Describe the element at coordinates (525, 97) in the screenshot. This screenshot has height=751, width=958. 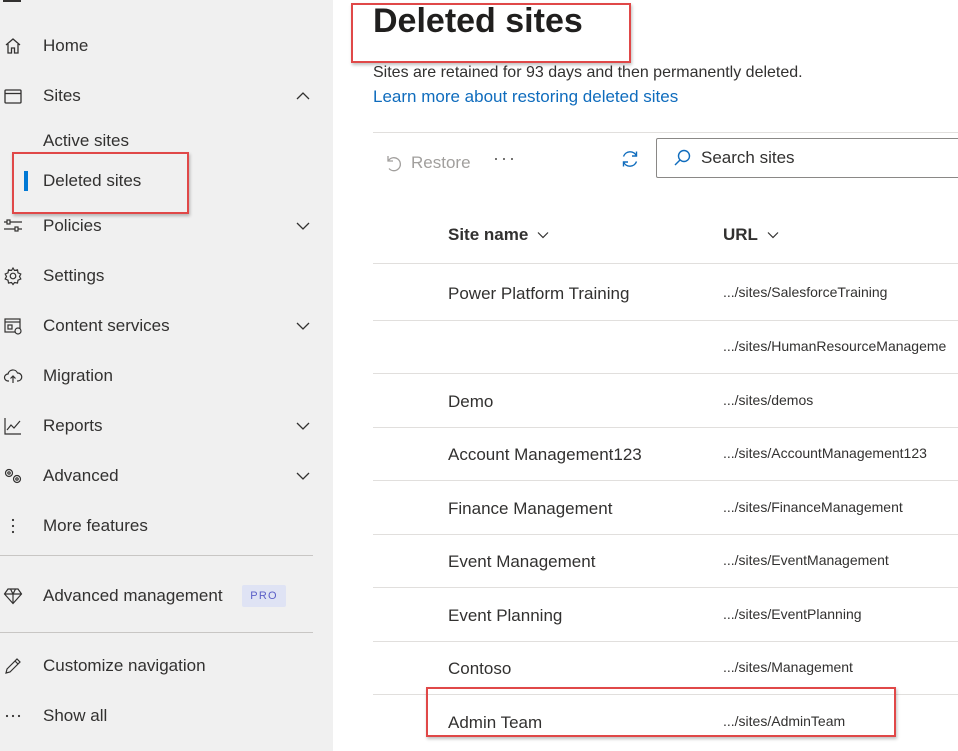
I see `learn-more-link: Learn more about restoring deleted sites` at that location.